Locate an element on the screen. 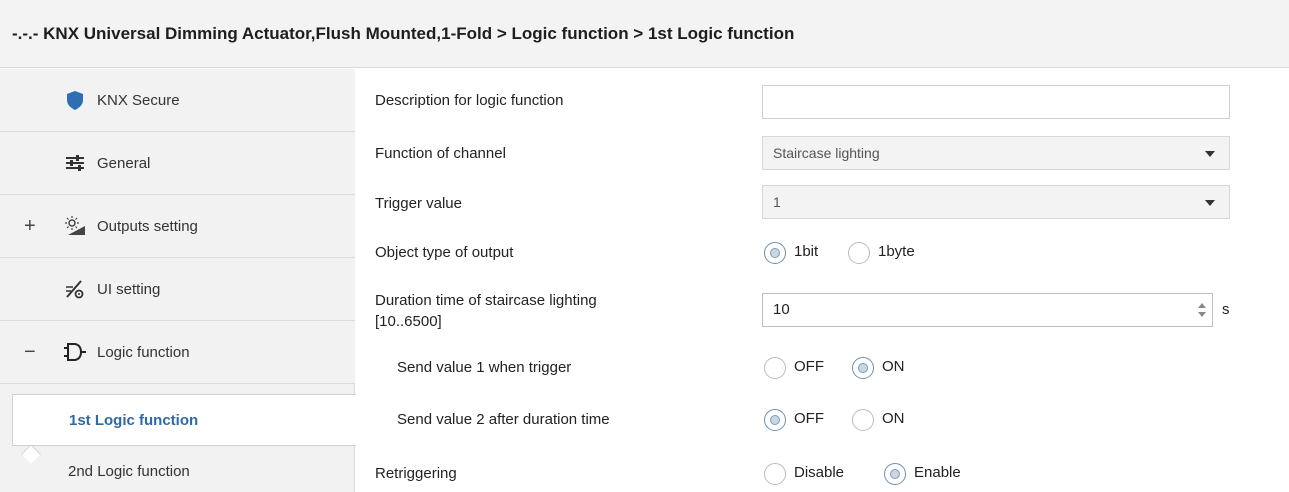  dimmer-lamp-icon is located at coordinates (75, 225).